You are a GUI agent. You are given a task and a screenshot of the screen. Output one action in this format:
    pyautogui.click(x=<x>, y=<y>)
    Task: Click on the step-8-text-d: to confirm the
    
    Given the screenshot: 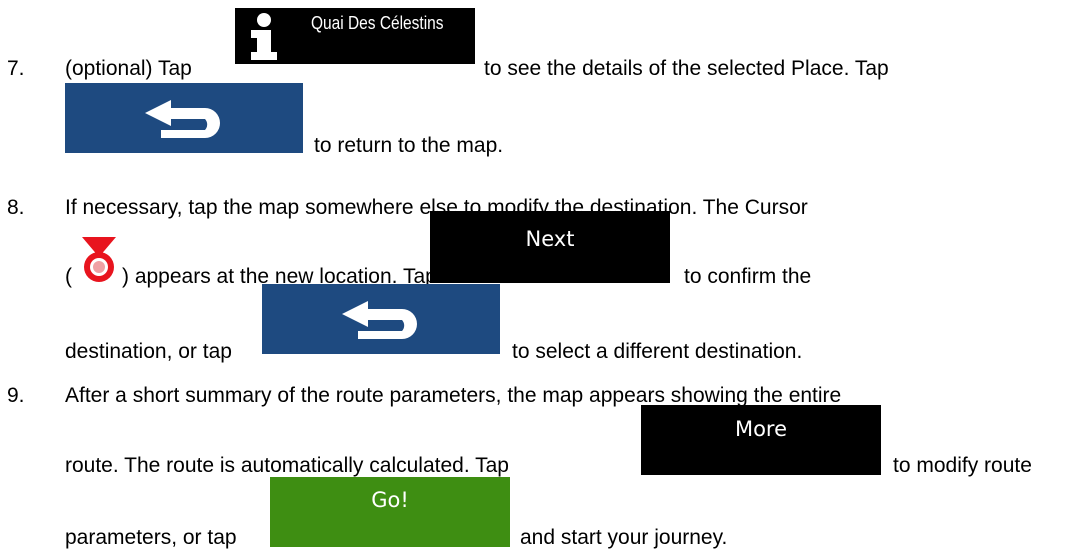 What is the action you would take?
    pyautogui.click(x=748, y=276)
    